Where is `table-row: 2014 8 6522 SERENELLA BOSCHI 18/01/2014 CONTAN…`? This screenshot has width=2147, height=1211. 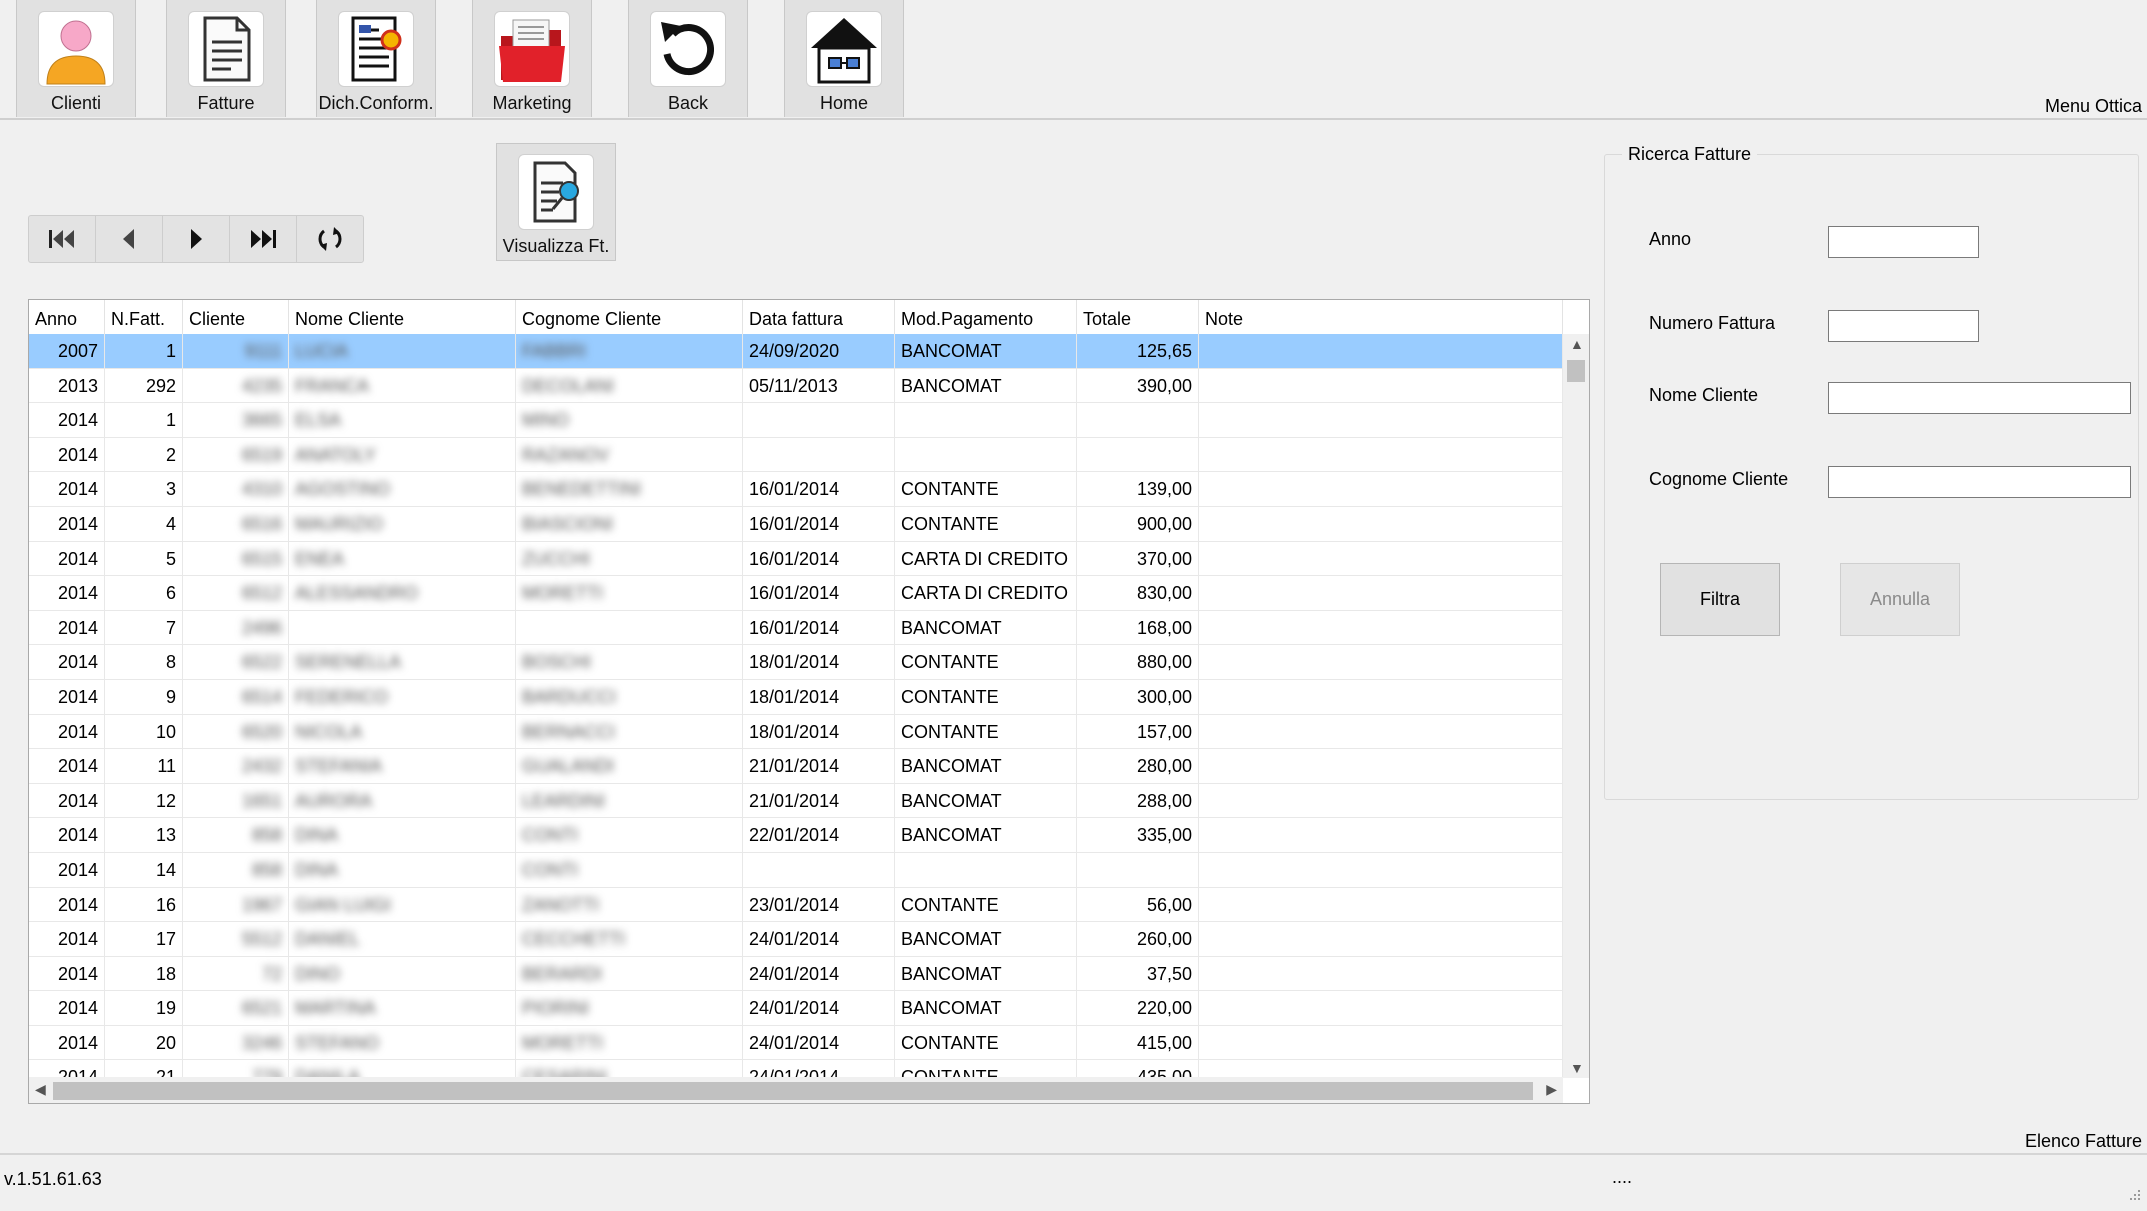 table-row: 2014 8 6522 SERENELLA BOSCHI 18/01/2014 CONTAN… is located at coordinates (796, 662).